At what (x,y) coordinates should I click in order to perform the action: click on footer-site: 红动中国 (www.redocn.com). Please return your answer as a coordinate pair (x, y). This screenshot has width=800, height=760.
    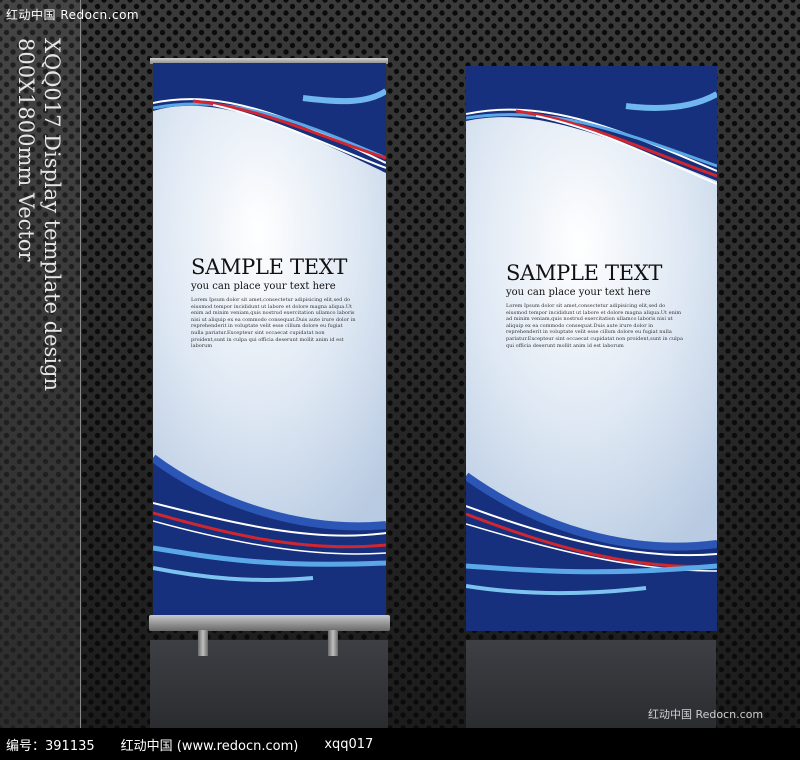
    Looking at the image, I should click on (210, 744).